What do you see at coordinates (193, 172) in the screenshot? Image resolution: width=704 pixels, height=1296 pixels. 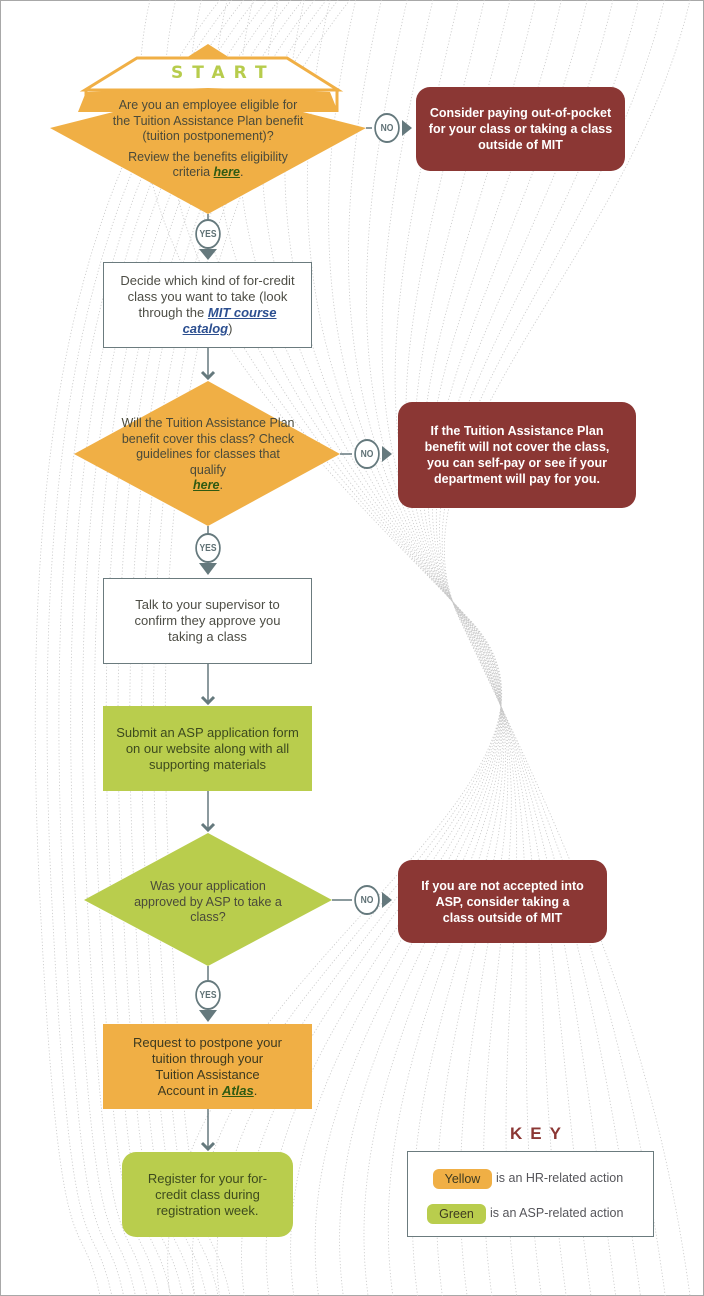 I see `decision-1-criteria-text: criteria` at bounding box center [193, 172].